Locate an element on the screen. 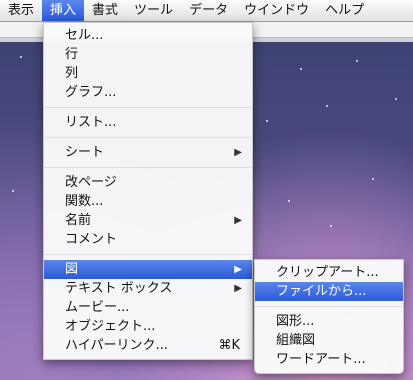 The image size is (413, 380). menu-item-name: 名前 ▶ is located at coordinates (148, 220).